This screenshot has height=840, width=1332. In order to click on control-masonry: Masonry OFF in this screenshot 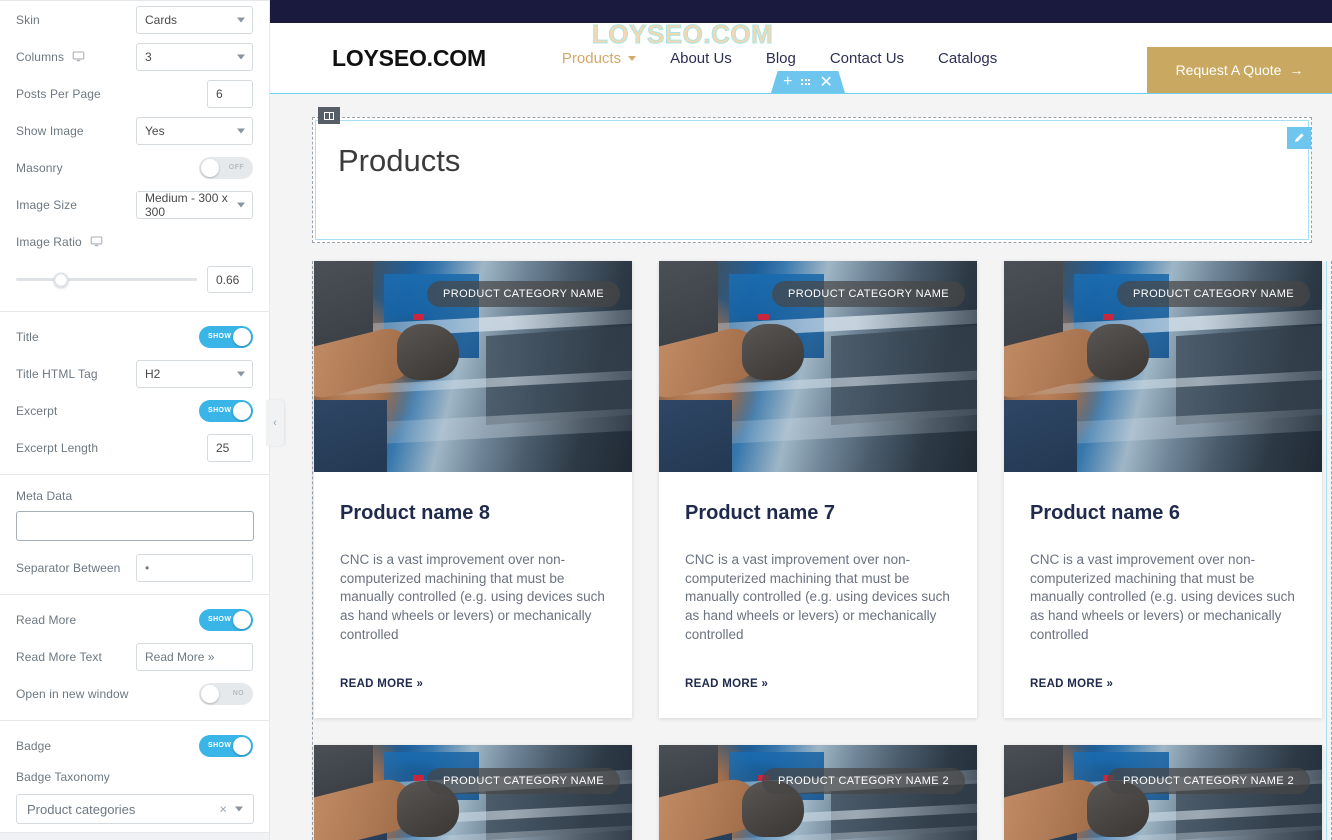, I will do `click(134, 167)`.